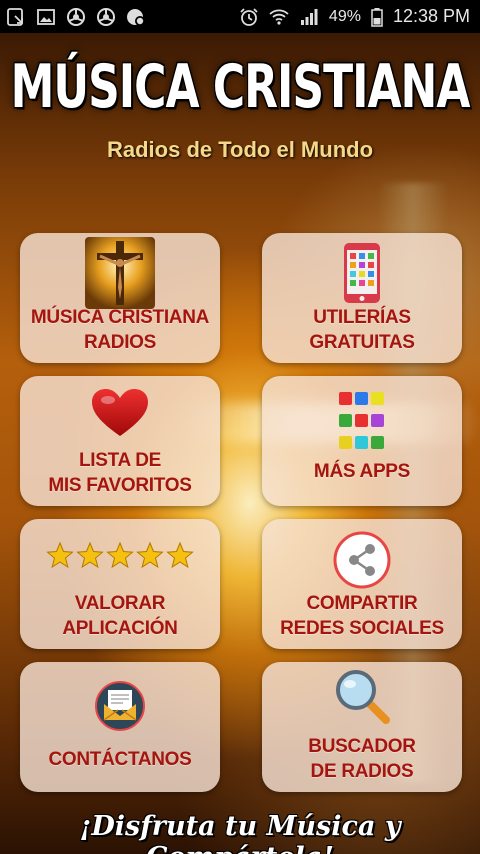 The image size is (480, 854). Describe the element at coordinates (240, 87) in the screenshot. I see `app-title: MÚSICA CRISTIANA` at that location.